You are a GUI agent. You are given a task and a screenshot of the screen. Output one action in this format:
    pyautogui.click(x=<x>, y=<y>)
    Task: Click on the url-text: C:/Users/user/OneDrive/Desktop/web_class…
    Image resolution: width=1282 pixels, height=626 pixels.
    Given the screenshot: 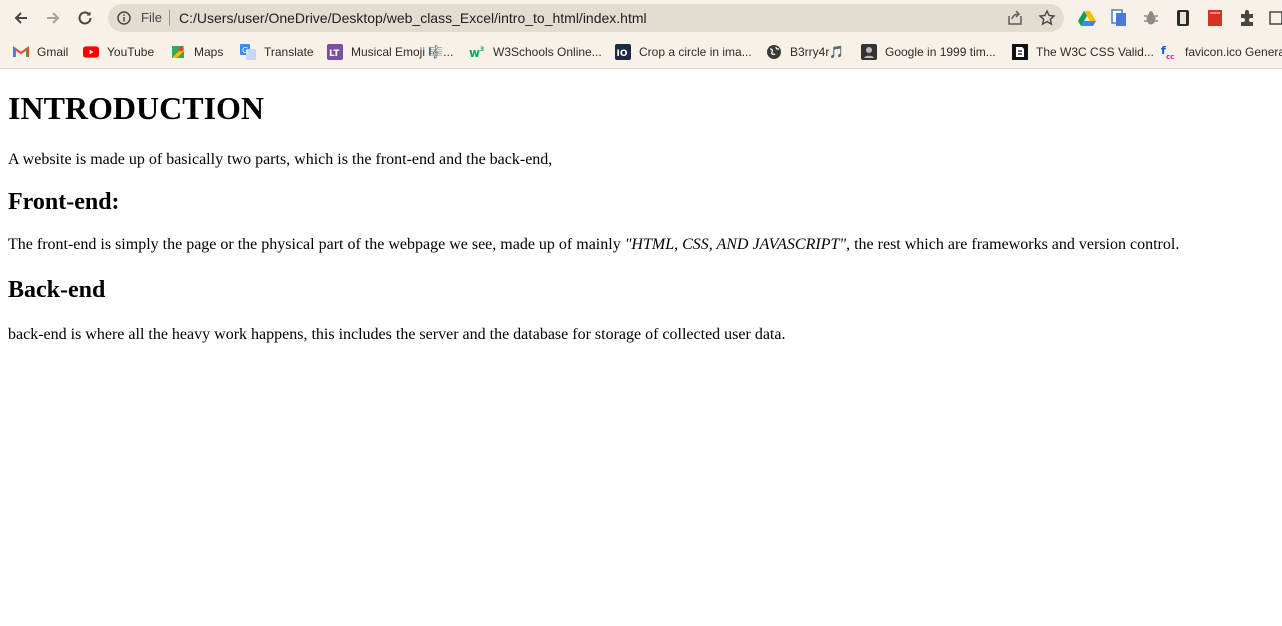 What is the action you would take?
    pyautogui.click(x=413, y=18)
    